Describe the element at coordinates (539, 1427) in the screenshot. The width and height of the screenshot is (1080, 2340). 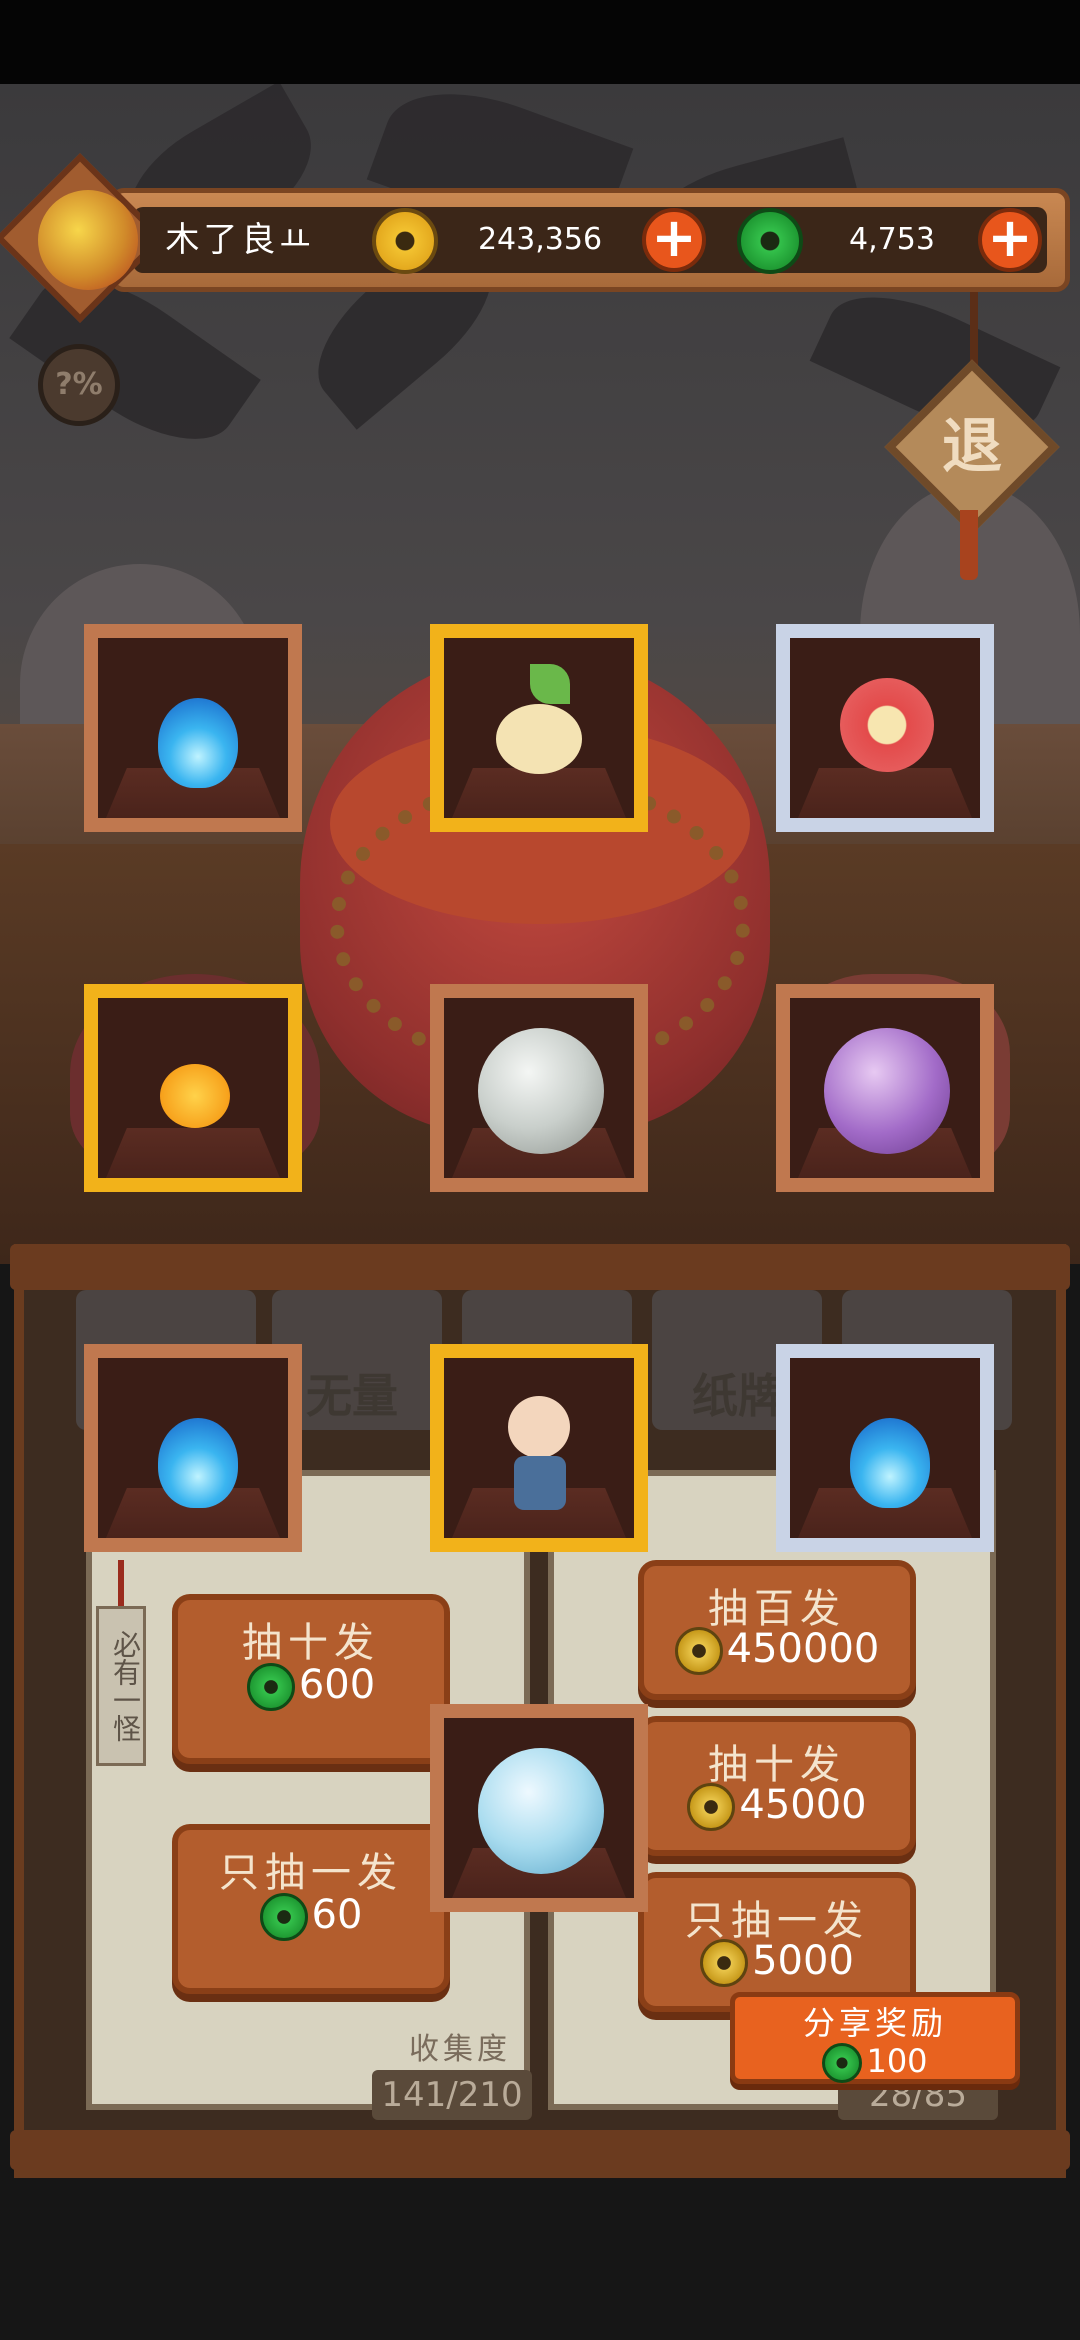
I see `boy-character-icon` at that location.